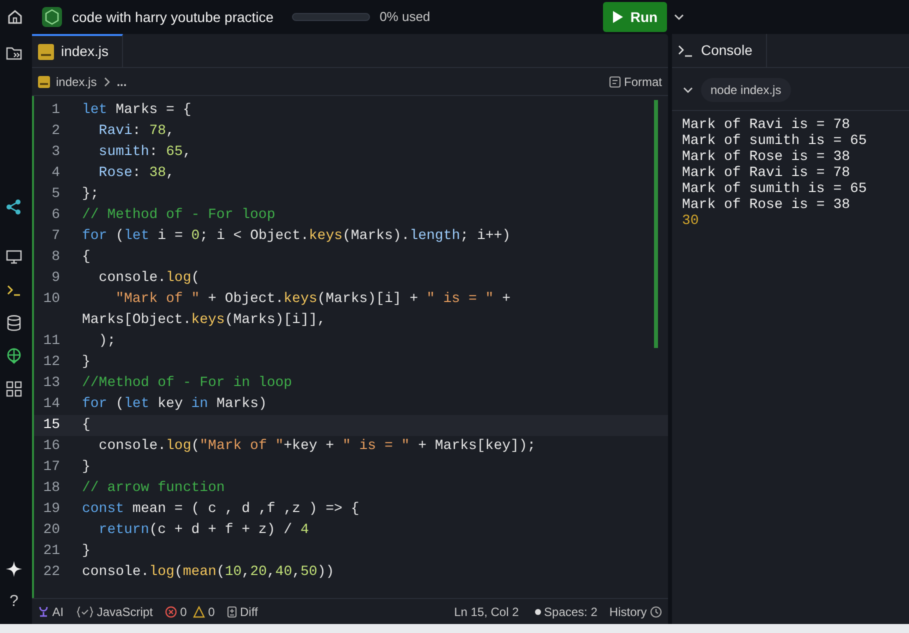 Image resolution: width=909 pixels, height=633 pixels. What do you see at coordinates (198, 612) in the screenshot?
I see `warning-icon` at bounding box center [198, 612].